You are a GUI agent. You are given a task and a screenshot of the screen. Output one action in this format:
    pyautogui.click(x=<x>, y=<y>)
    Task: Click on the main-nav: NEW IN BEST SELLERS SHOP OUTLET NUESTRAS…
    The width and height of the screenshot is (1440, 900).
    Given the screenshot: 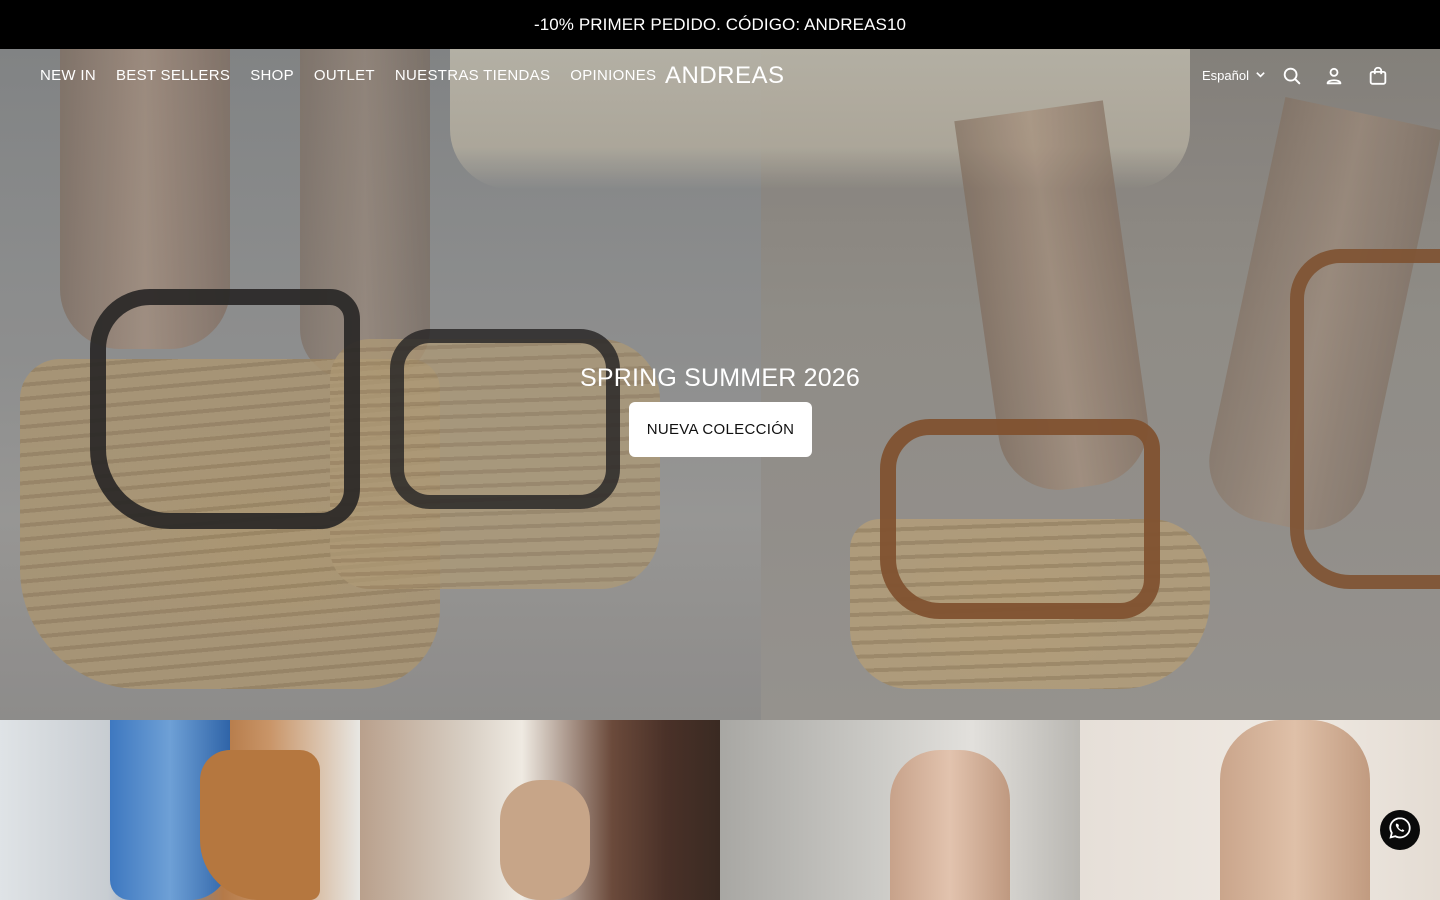 What is the action you would take?
    pyautogui.click(x=358, y=75)
    